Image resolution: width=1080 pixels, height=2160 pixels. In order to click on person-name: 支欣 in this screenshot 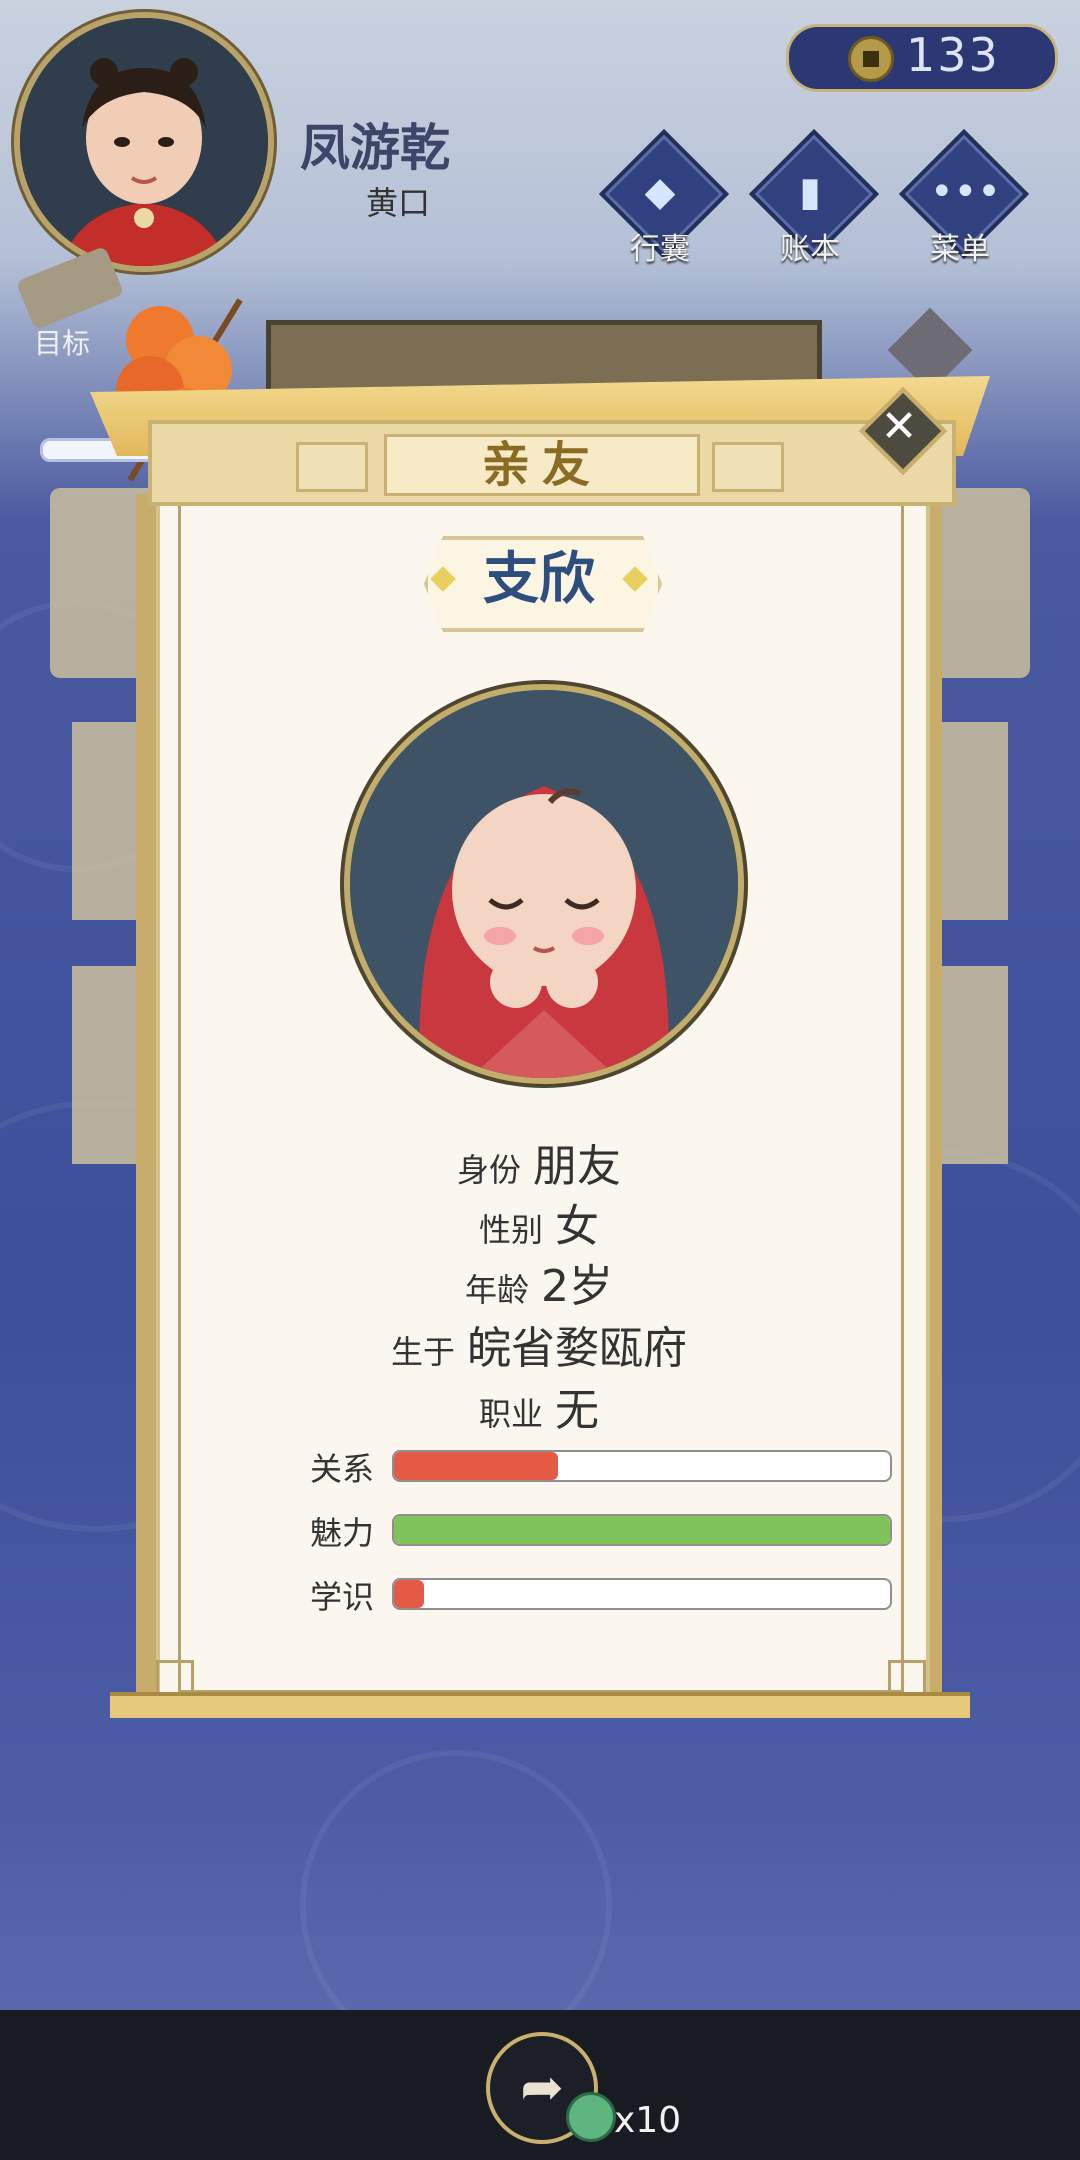, I will do `click(539, 579)`.